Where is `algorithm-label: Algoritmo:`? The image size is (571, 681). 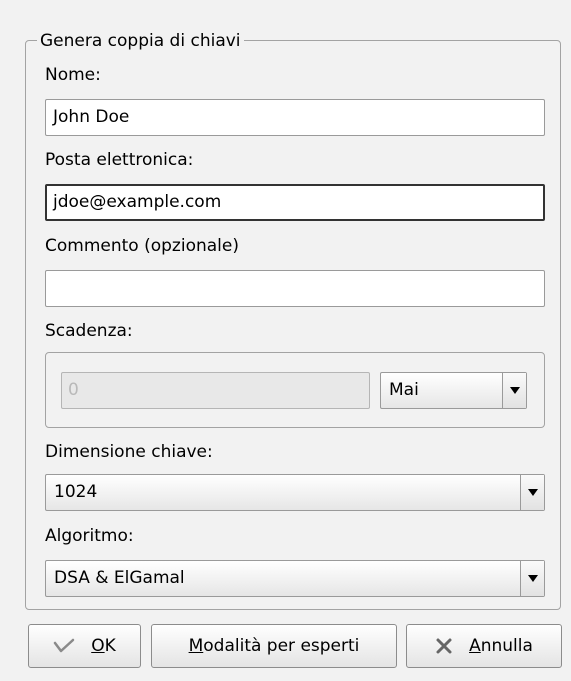
algorithm-label: Algoritmo: is located at coordinates (89, 536).